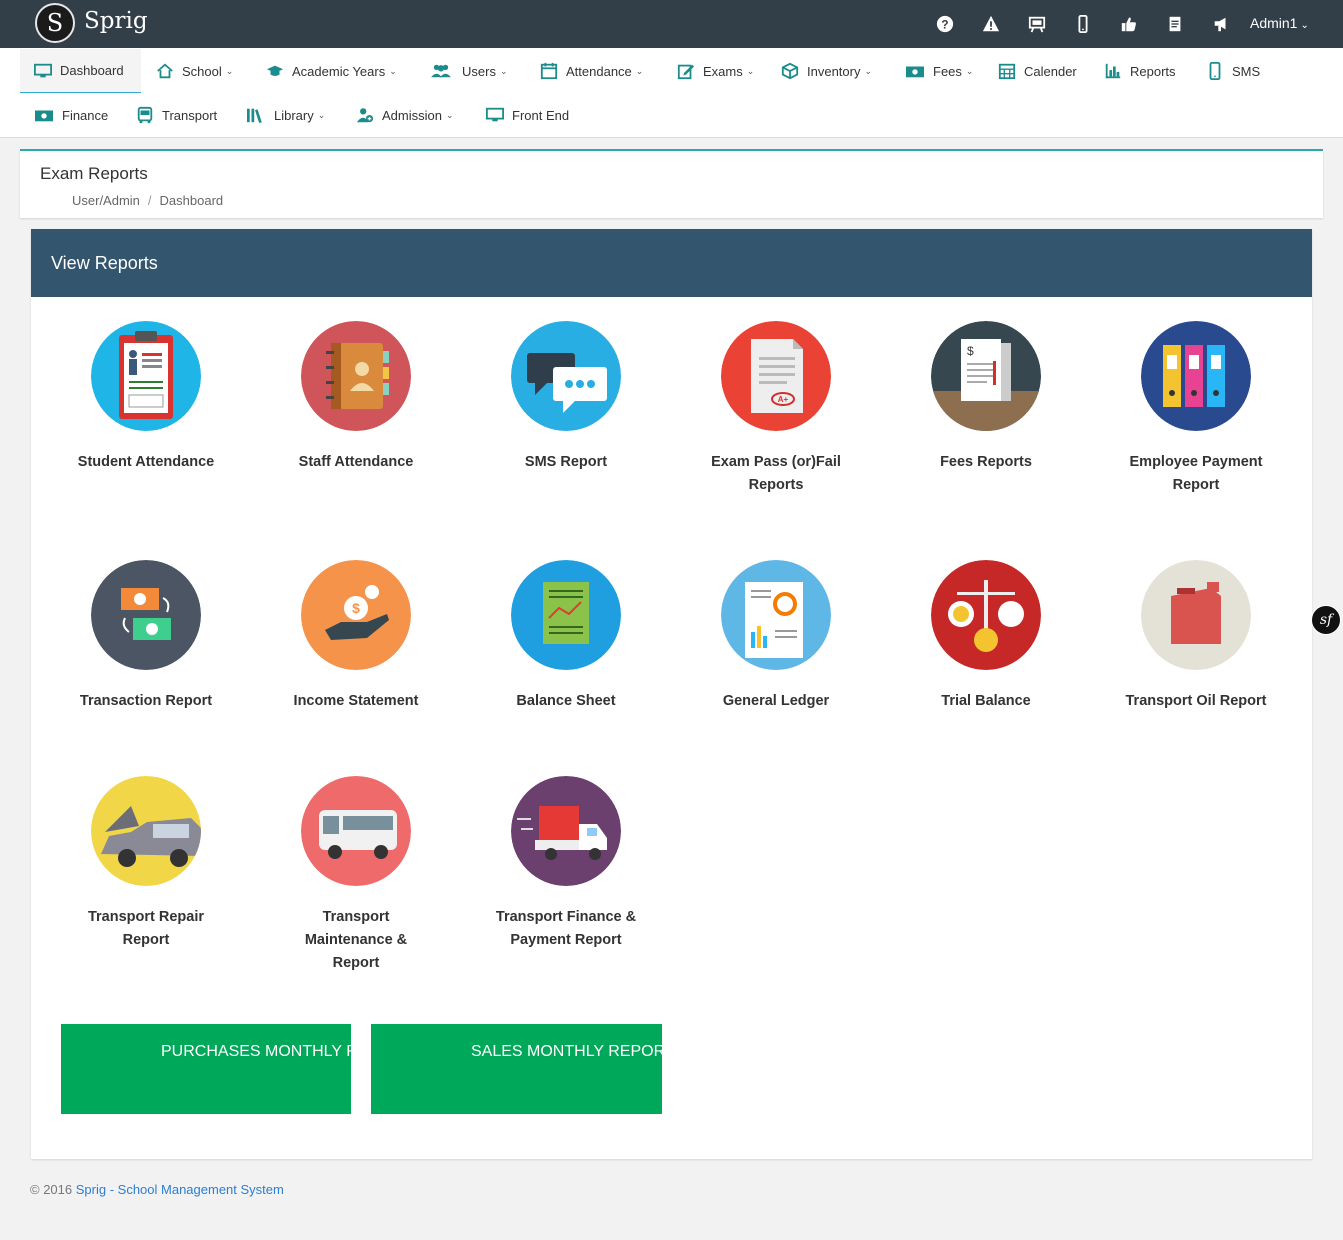 Image resolution: width=1343 pixels, height=1240 pixels. I want to click on tile-label: Staff Attendance, so click(356, 462).